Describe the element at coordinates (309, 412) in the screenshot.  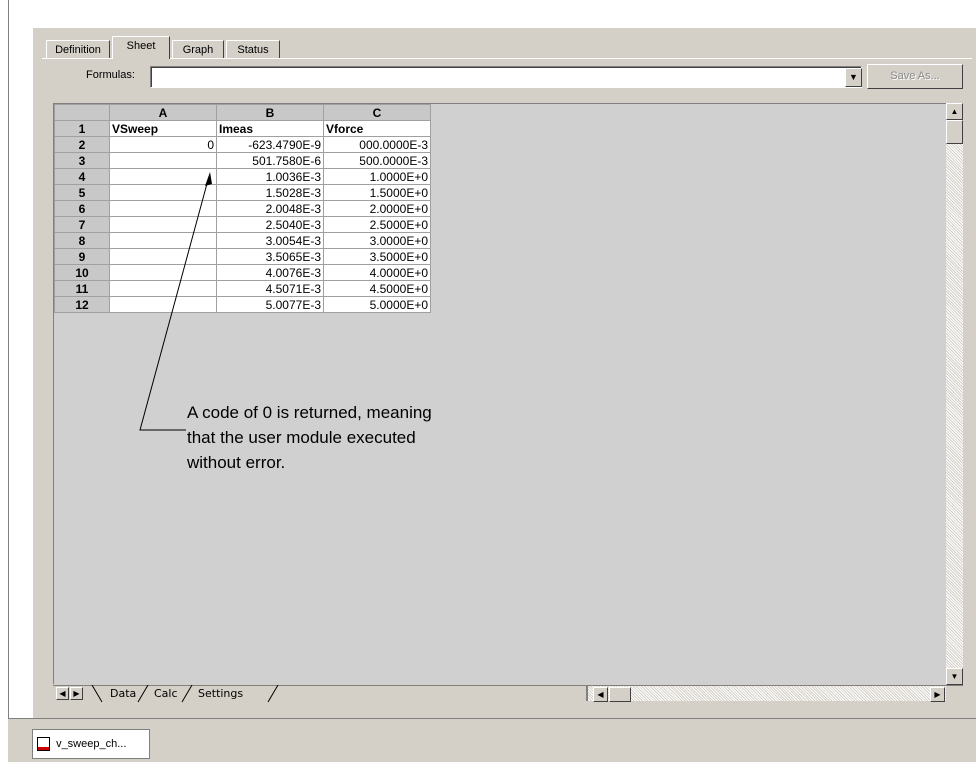
I see `annotation-line-1: A code of 0 is returned, meaning` at that location.